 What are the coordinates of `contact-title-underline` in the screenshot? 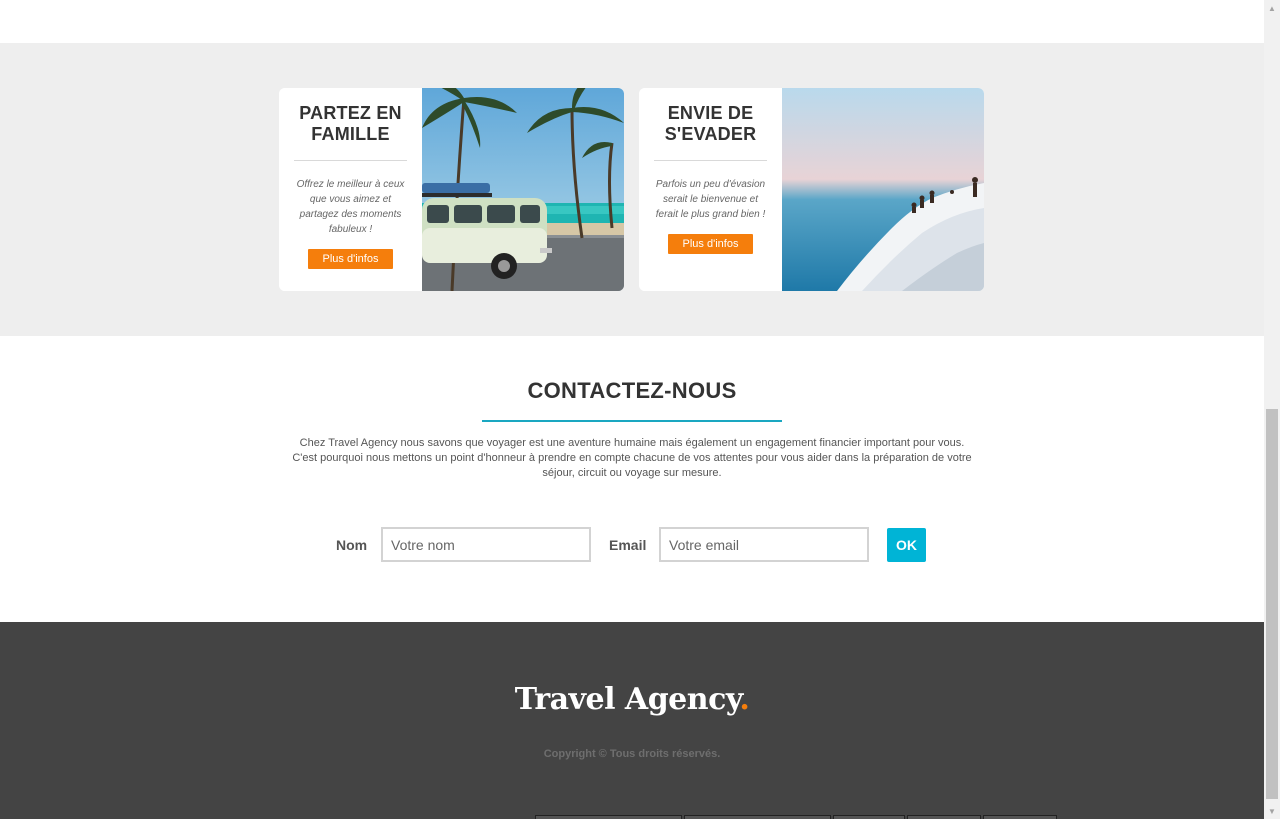 It's located at (632, 421).